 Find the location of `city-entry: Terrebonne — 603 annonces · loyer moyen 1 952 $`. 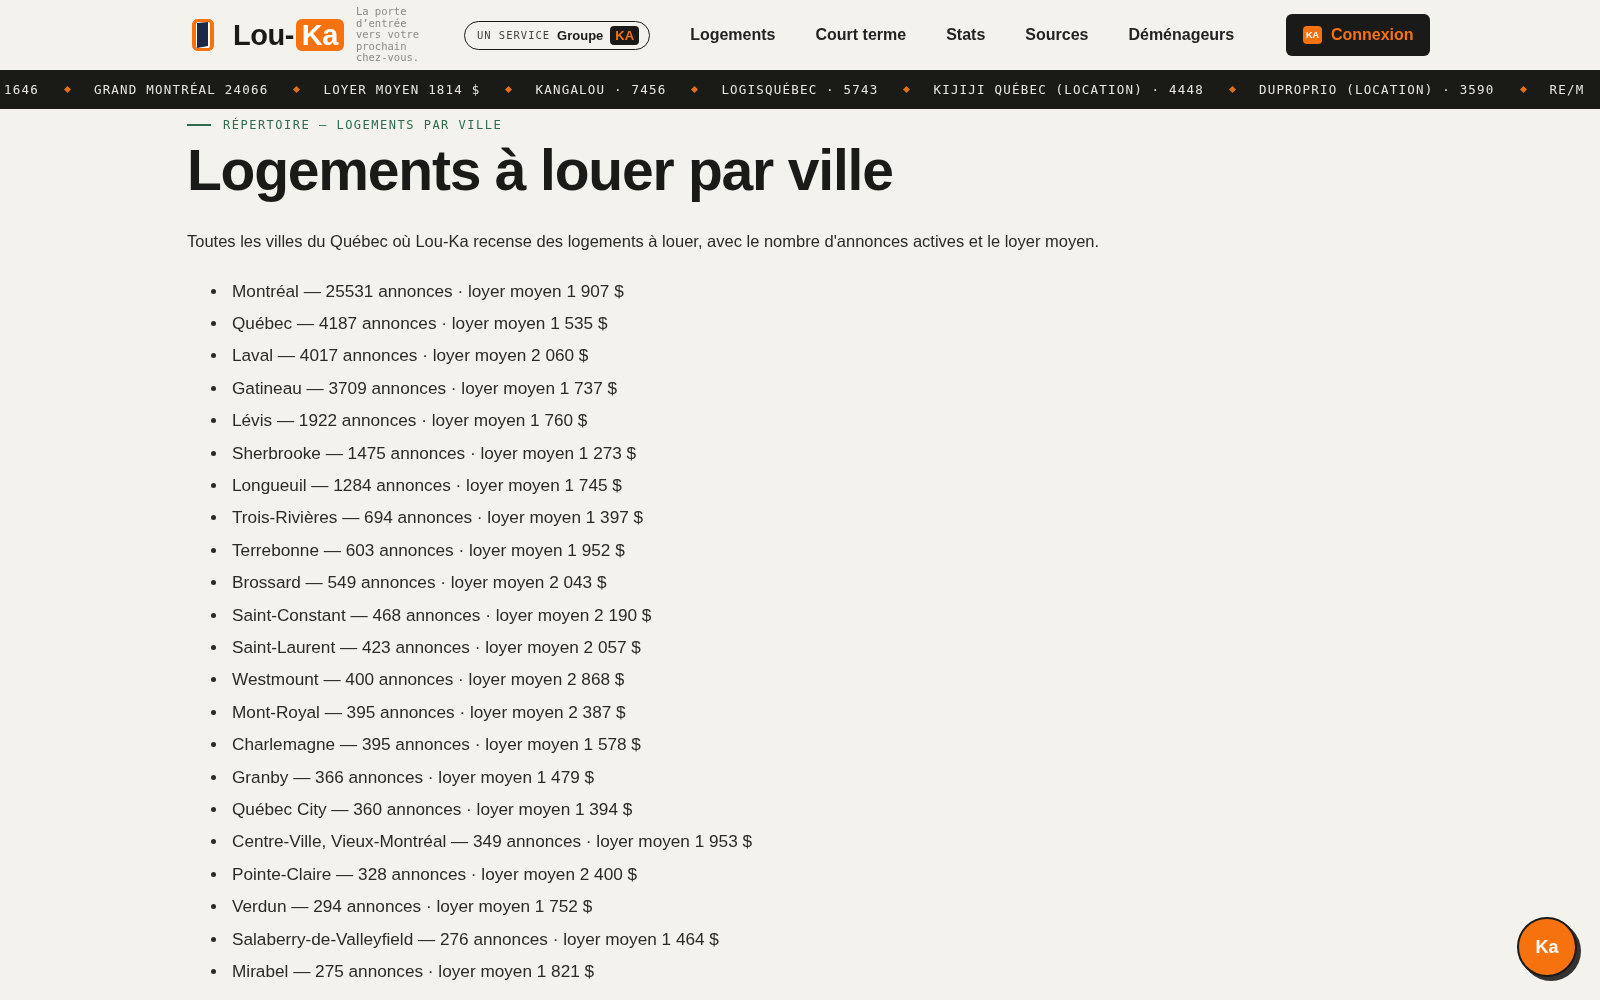

city-entry: Terrebonne — 603 annonces · loyer moyen 1 952 $ is located at coordinates (428, 550).